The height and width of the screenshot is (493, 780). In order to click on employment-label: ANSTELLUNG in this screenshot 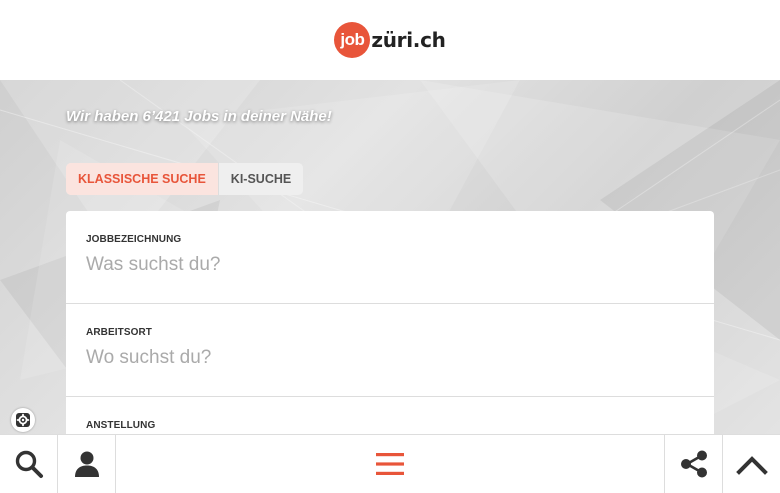, I will do `click(121, 425)`.